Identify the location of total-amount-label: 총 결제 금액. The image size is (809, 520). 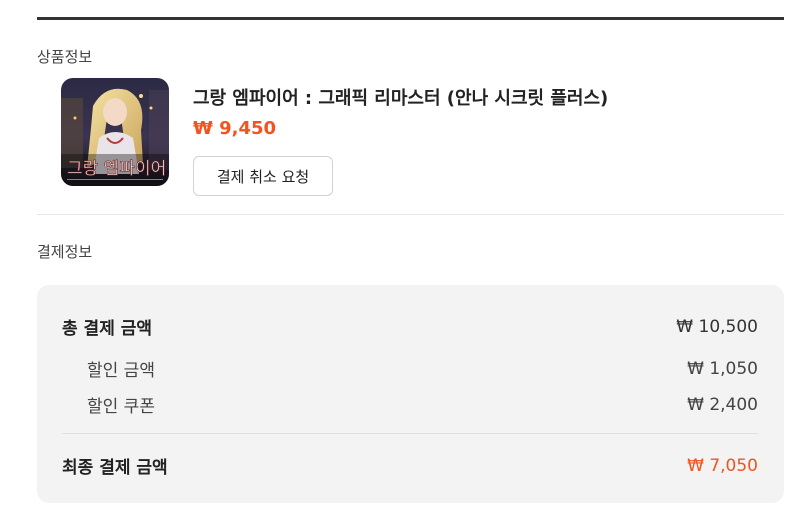
(107, 329).